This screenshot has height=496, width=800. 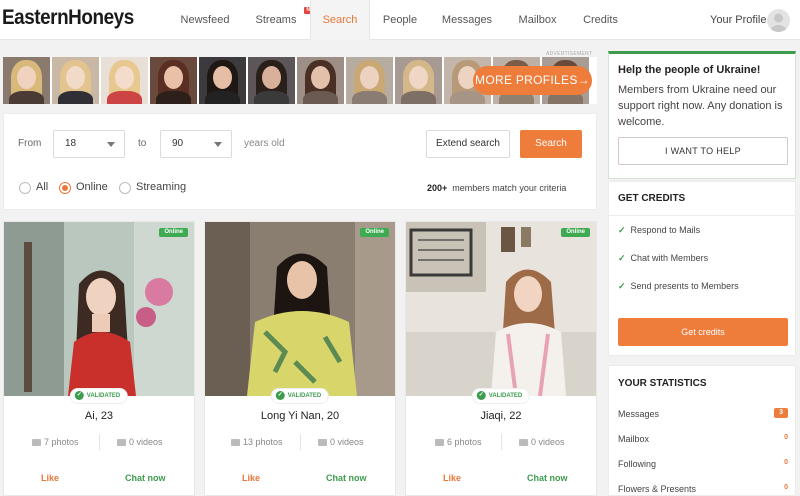 What do you see at coordinates (264, 143) in the screenshot?
I see `years-old-label: years old` at bounding box center [264, 143].